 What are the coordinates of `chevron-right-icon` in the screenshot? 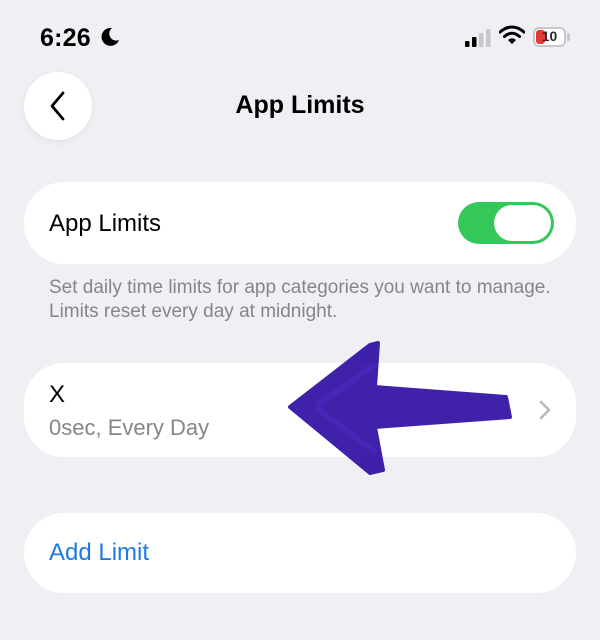 It's located at (545, 410).